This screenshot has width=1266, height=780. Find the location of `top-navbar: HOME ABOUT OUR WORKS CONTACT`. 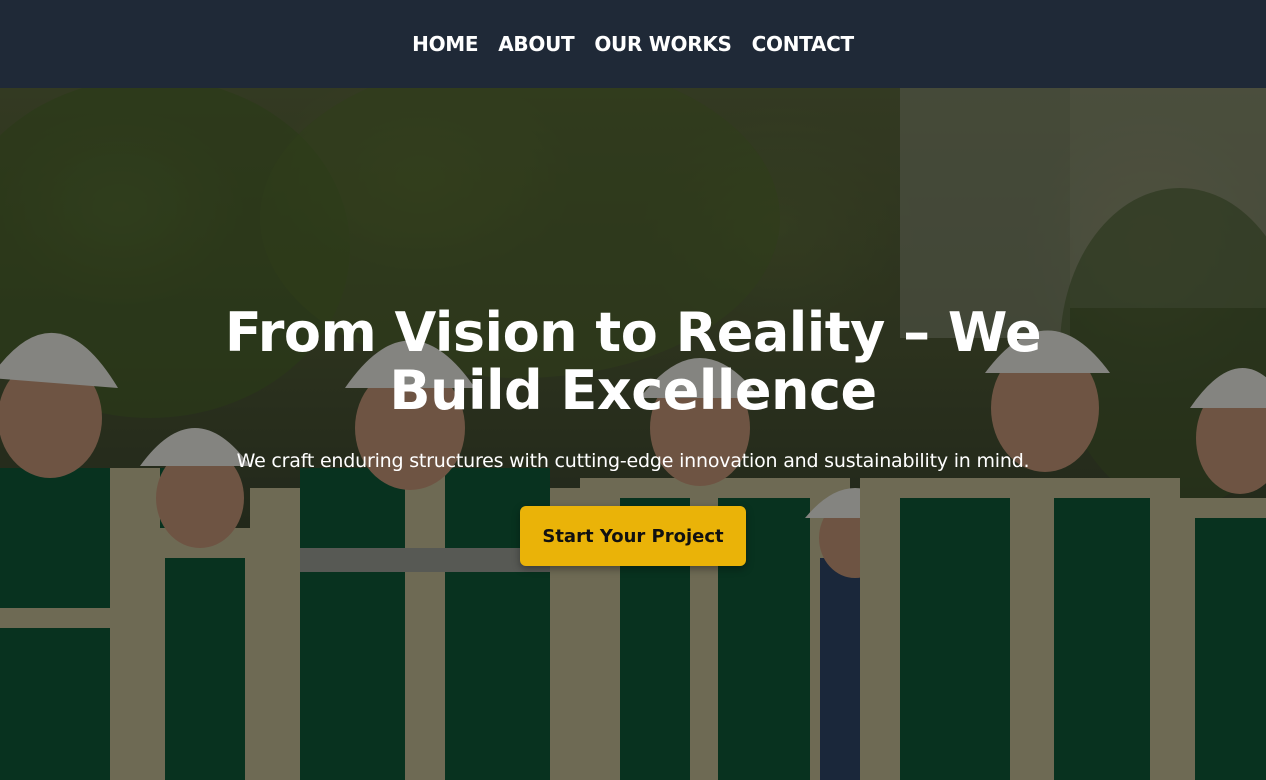

top-navbar: HOME ABOUT OUR WORKS CONTACT is located at coordinates (633, 44).